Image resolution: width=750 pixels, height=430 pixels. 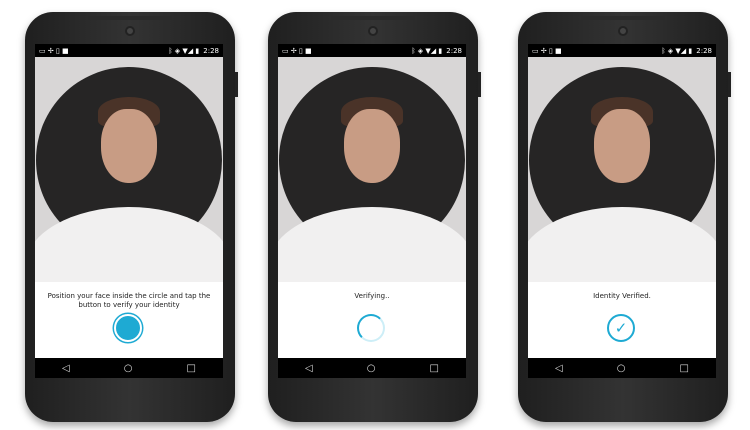 I want to click on check-icon: ✓, so click(x=621, y=328).